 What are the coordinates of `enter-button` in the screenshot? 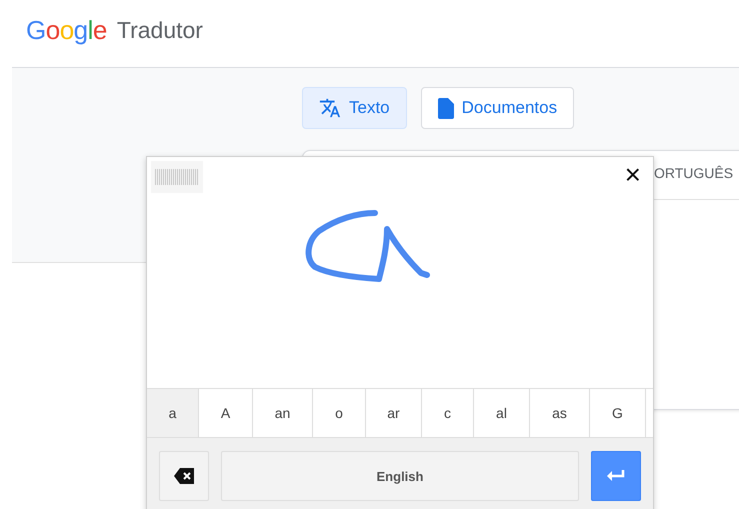 It's located at (616, 476).